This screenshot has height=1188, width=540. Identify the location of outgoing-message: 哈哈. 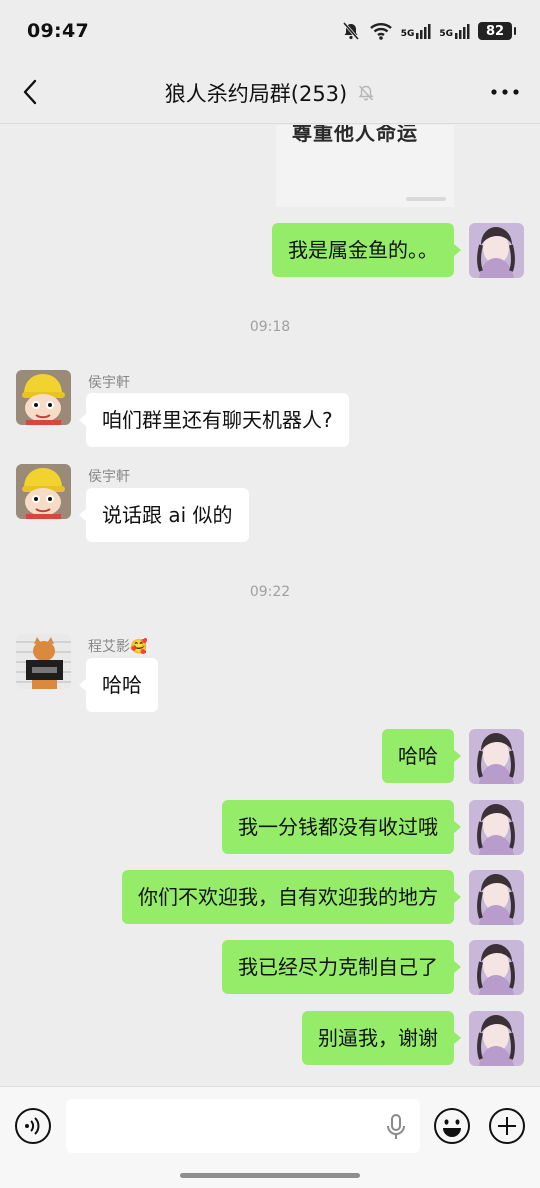
(421, 756).